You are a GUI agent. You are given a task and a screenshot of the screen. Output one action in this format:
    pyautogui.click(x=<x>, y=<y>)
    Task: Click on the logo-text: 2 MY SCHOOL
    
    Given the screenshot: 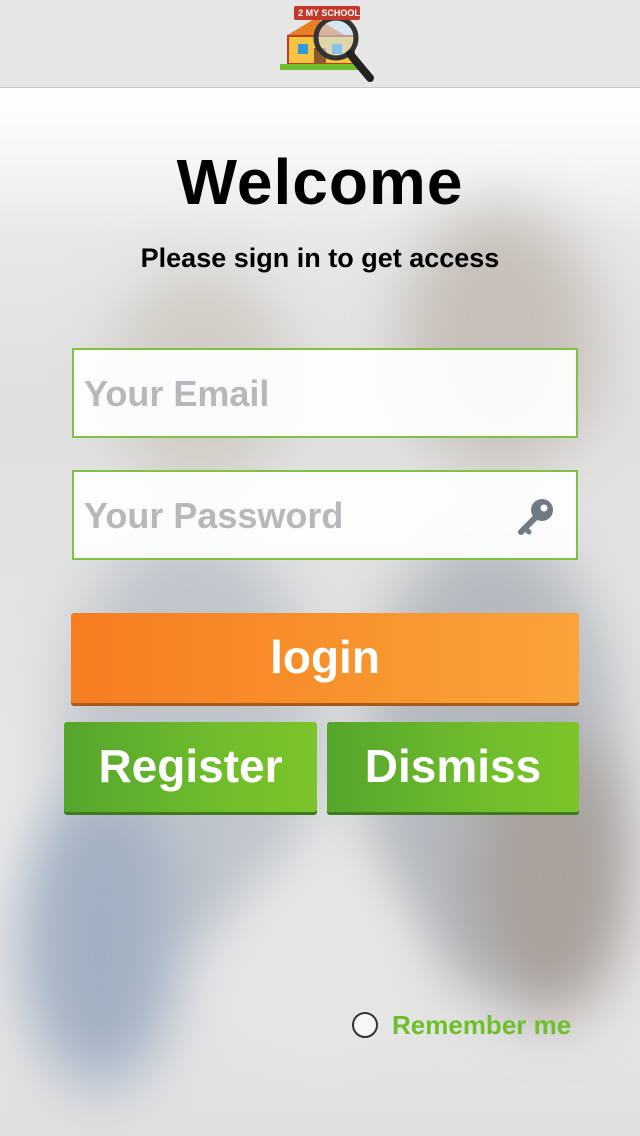 What is the action you would take?
    pyautogui.click(x=329, y=13)
    